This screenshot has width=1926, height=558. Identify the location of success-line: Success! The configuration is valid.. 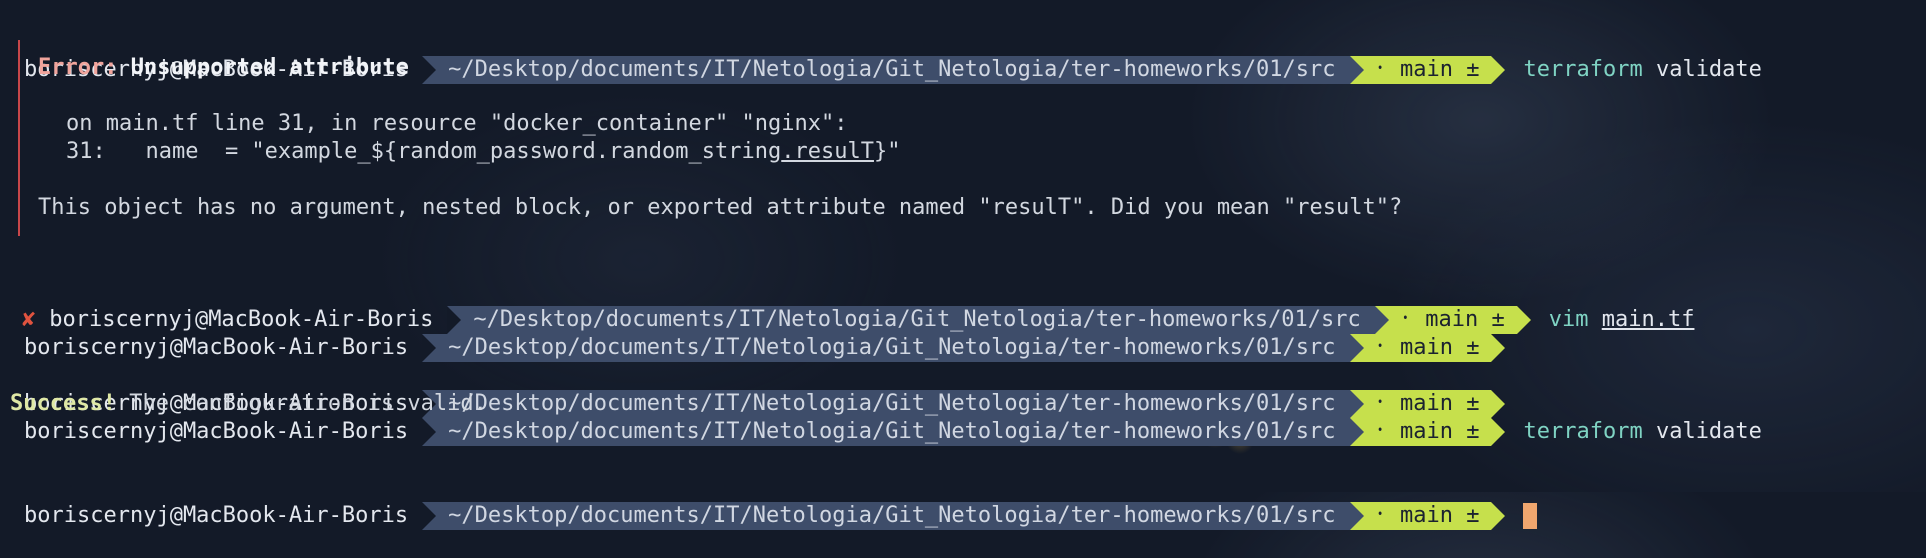
(248, 403).